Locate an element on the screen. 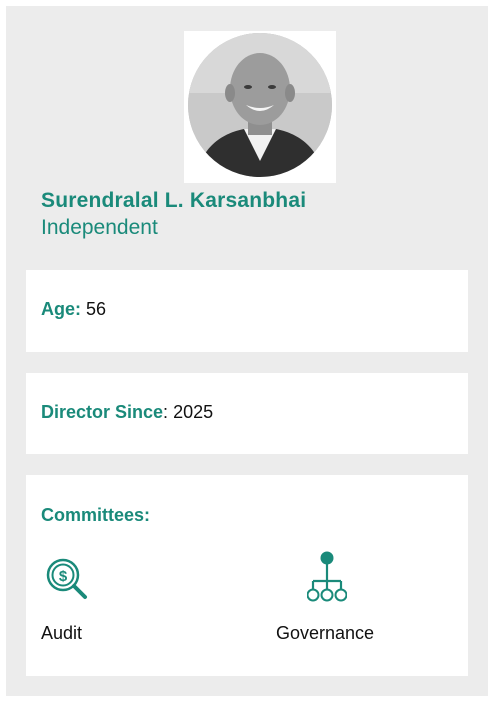  director-photo is located at coordinates (260, 105).